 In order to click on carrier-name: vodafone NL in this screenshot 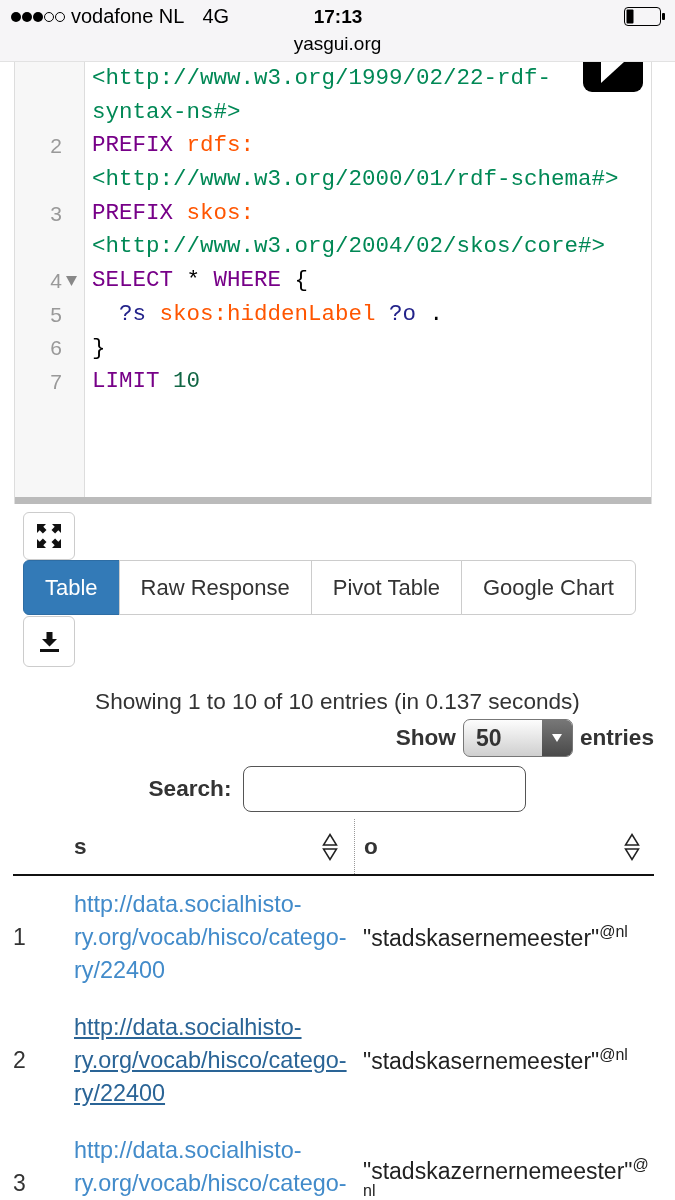, I will do `click(128, 16)`.